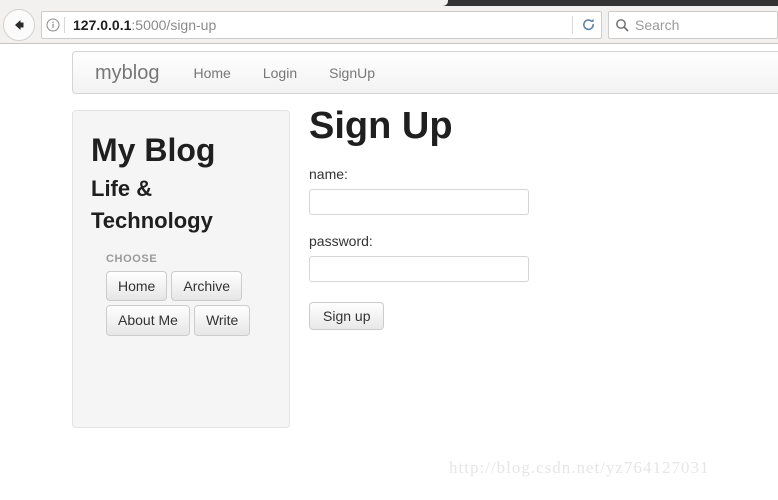 This screenshot has width=778, height=500. What do you see at coordinates (53, 25) in the screenshot?
I see `info-circle-icon` at bounding box center [53, 25].